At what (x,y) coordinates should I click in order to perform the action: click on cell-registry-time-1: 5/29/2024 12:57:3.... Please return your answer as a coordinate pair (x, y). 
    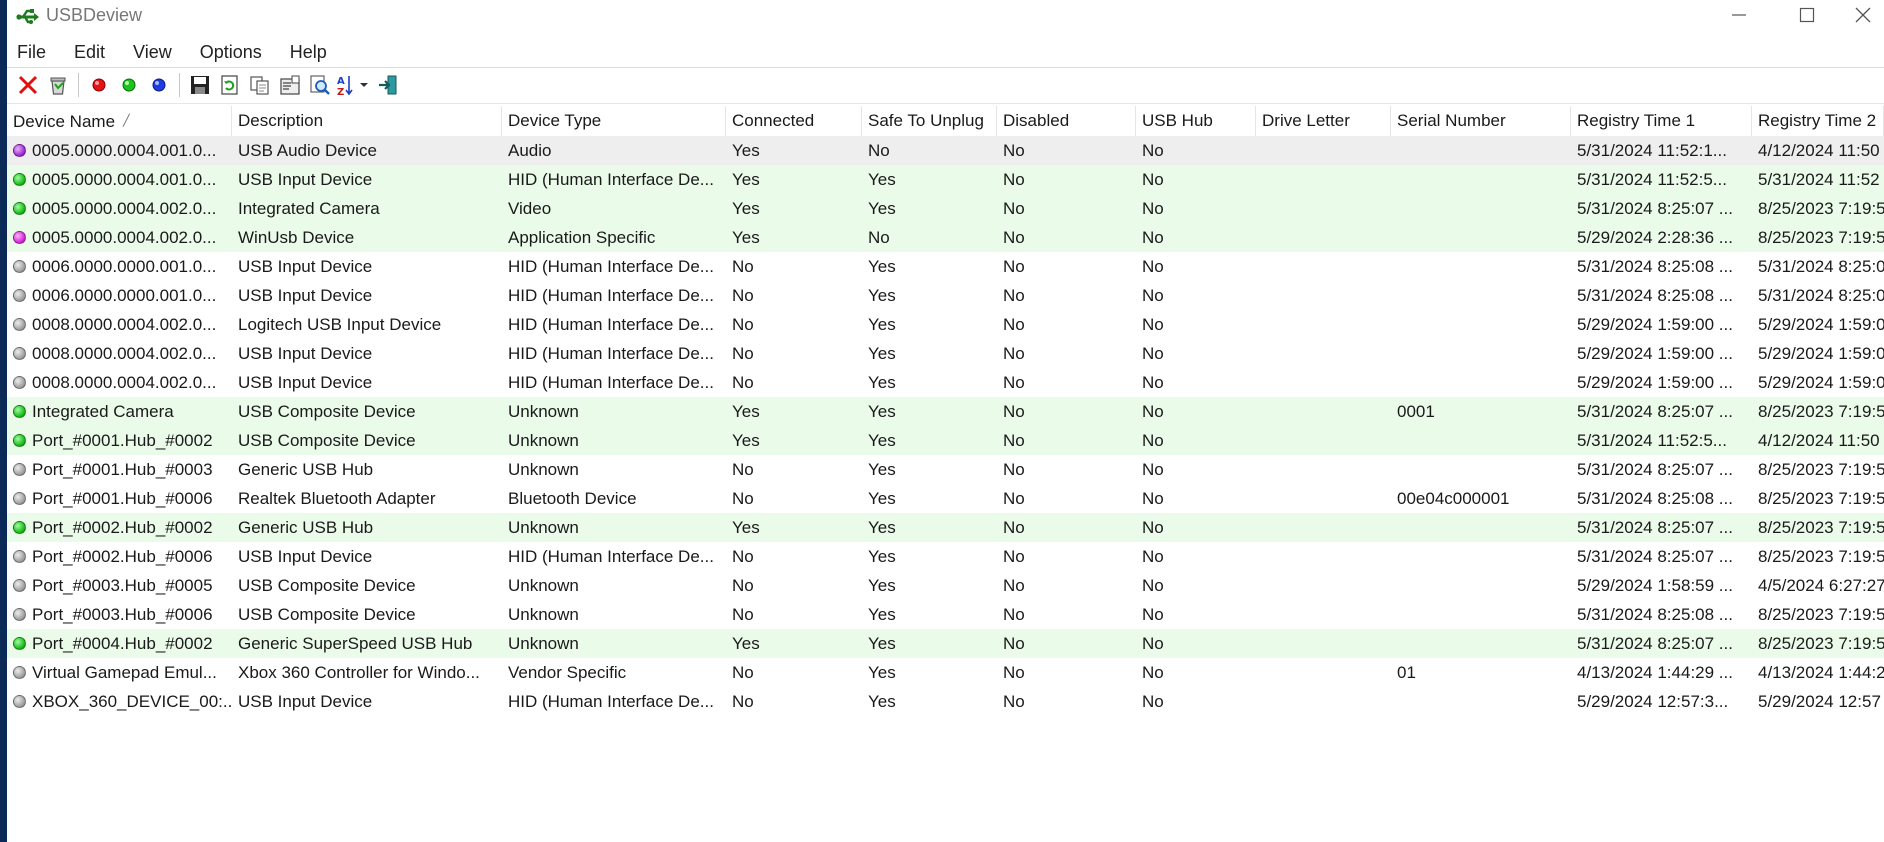
    Looking at the image, I should click on (1661, 701).